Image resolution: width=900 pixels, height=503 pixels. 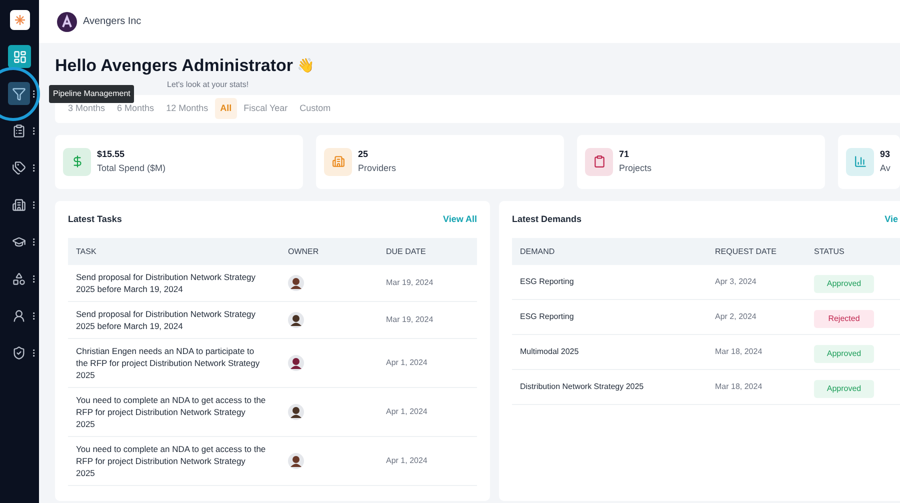 I want to click on stat-label: Av, so click(x=885, y=168).